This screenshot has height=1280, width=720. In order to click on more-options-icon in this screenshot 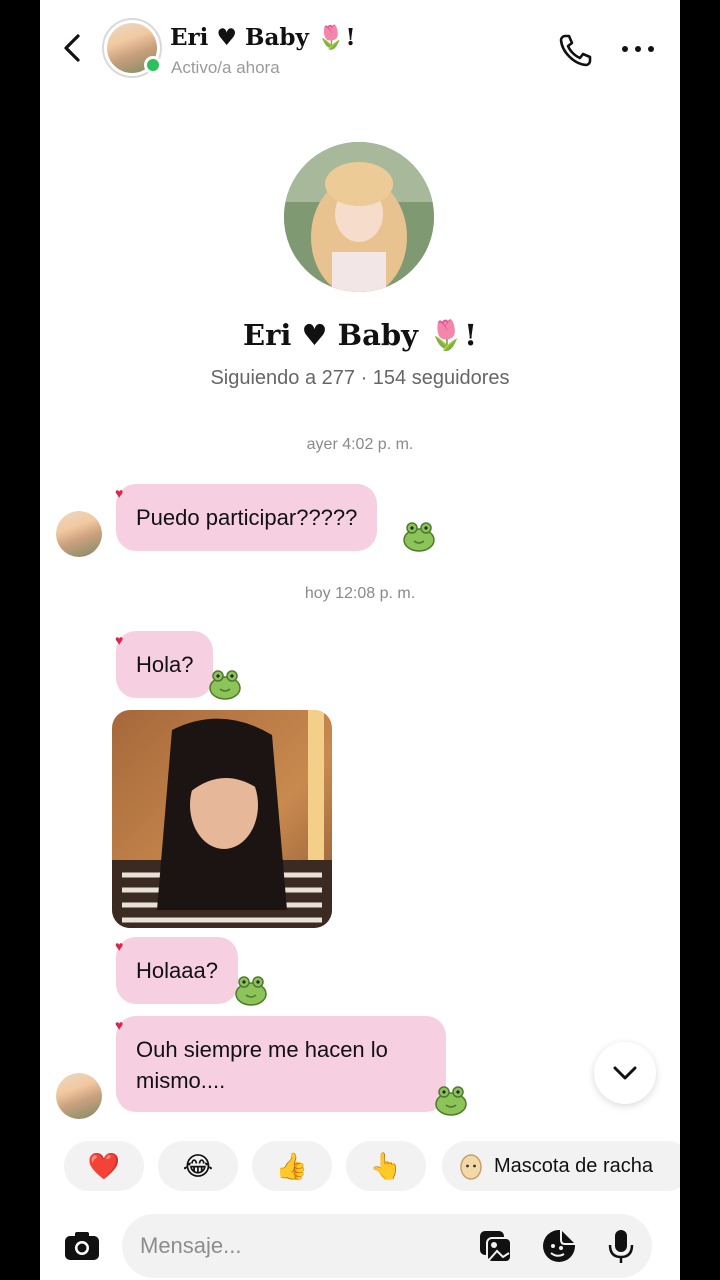, I will do `click(638, 49)`.